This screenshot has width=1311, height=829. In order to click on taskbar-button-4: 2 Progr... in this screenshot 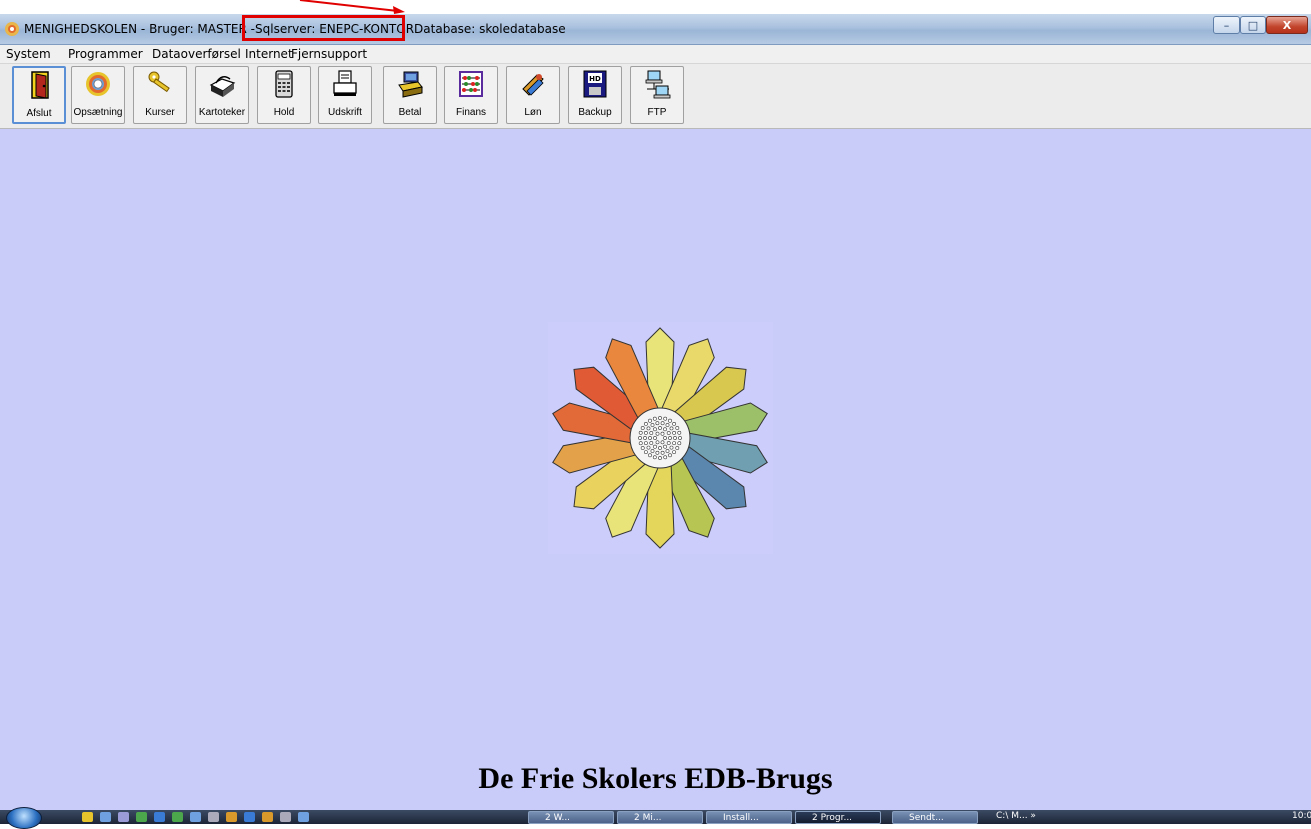, I will do `click(838, 817)`.